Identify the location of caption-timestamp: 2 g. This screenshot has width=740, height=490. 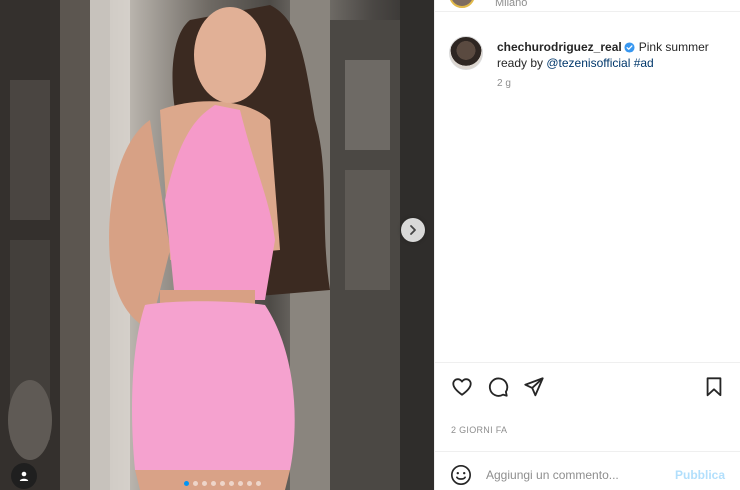
(504, 83).